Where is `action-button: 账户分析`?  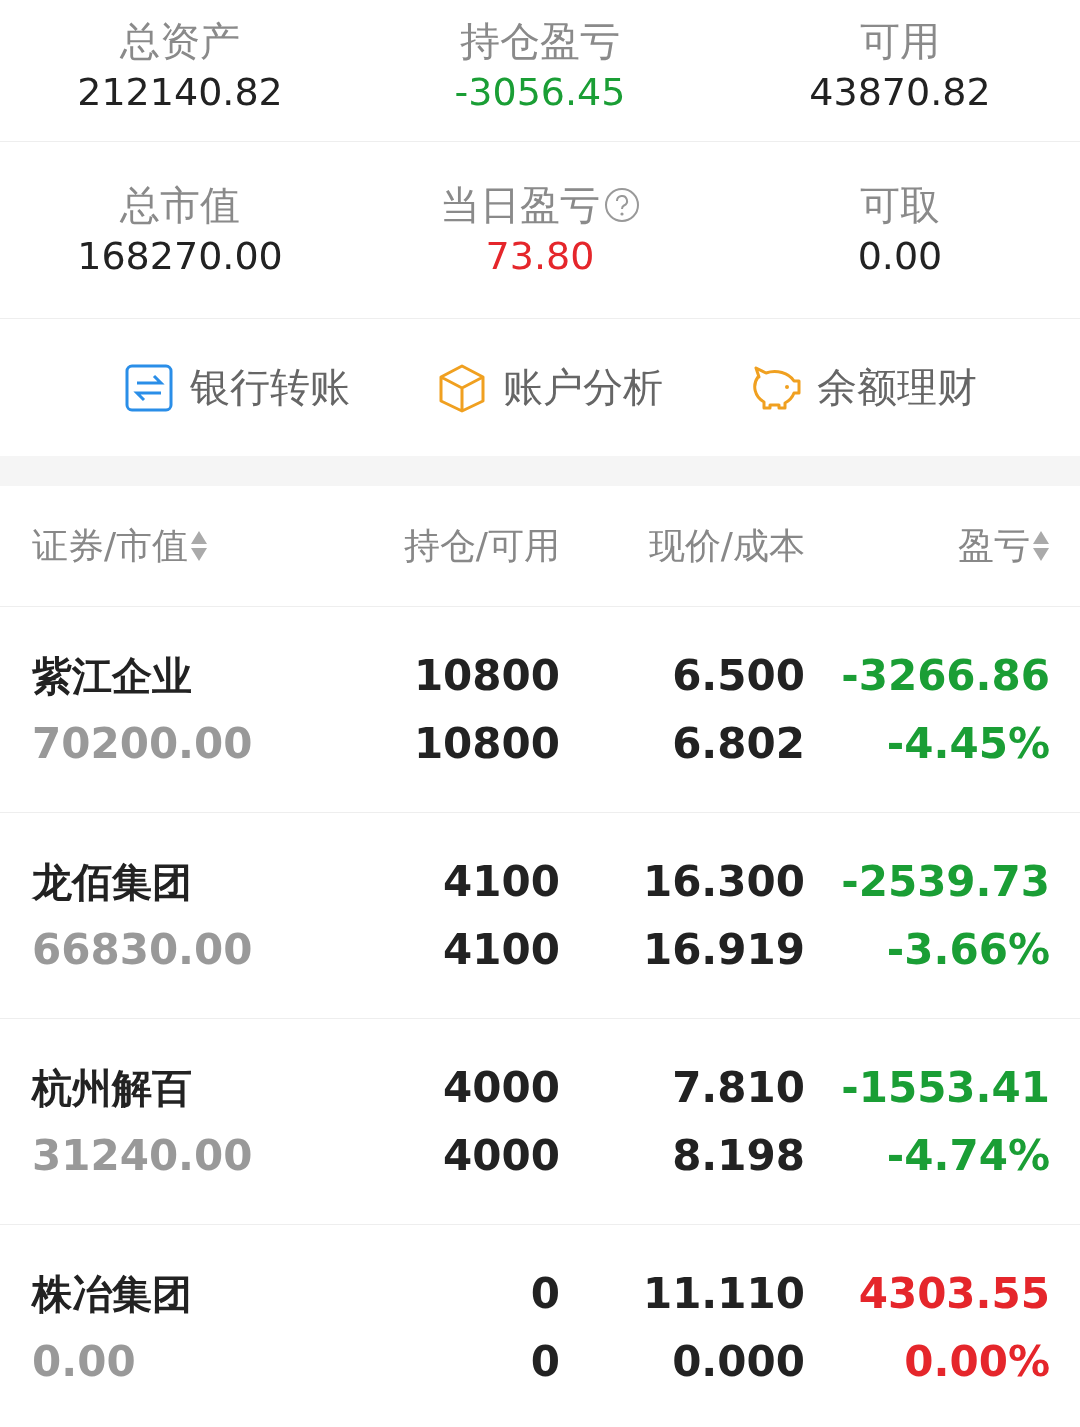 action-button: 账户分析 is located at coordinates (550, 387).